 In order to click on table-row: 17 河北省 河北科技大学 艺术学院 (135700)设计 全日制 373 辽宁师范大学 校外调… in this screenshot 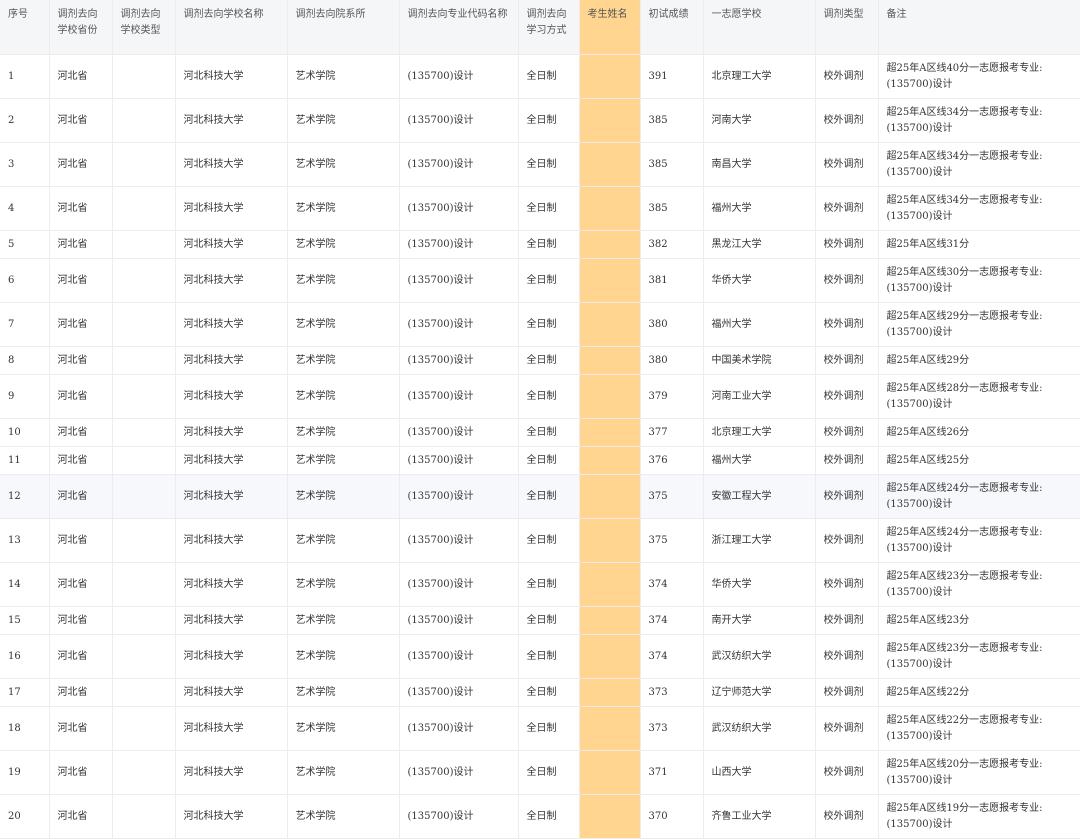, I will do `click(540, 692)`.